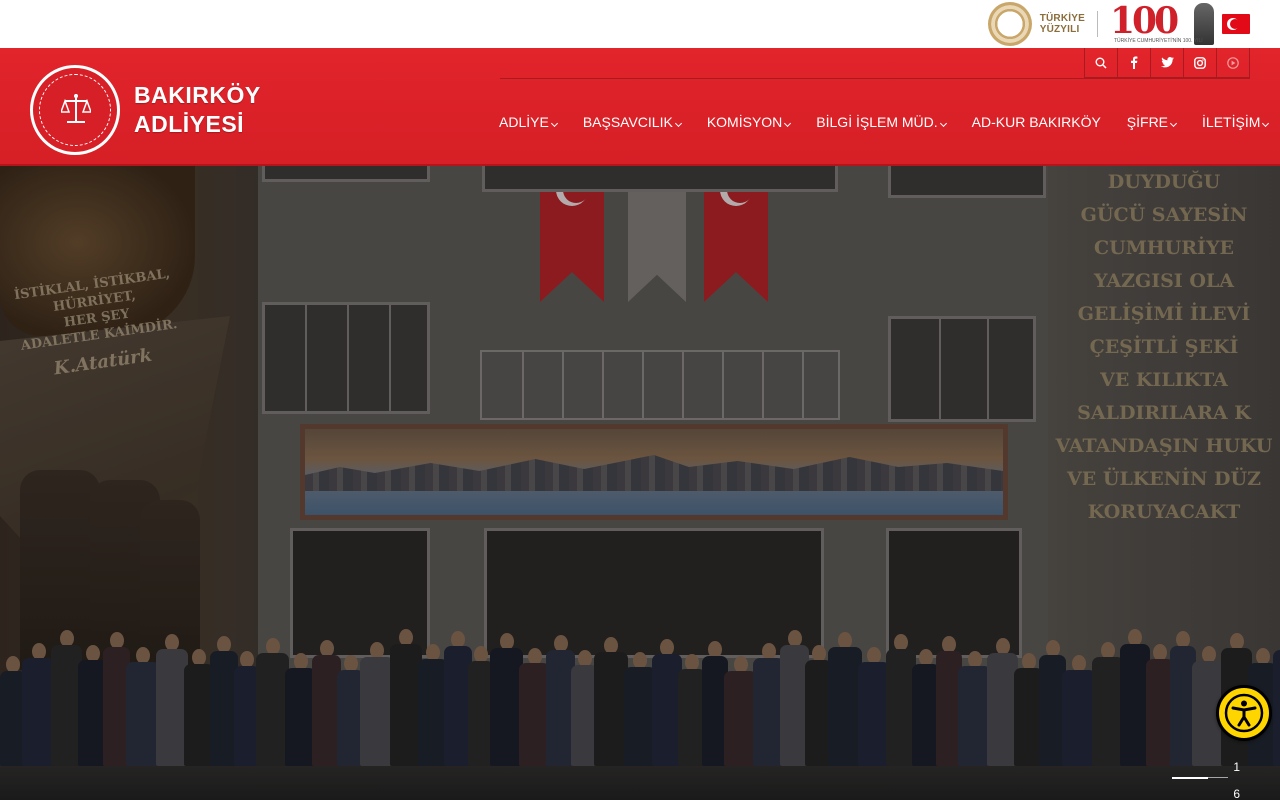 The image size is (1280, 800). Describe the element at coordinates (197, 110) in the screenshot. I see `brand-title: BAKIRKÖY ADLİYESİ` at that location.